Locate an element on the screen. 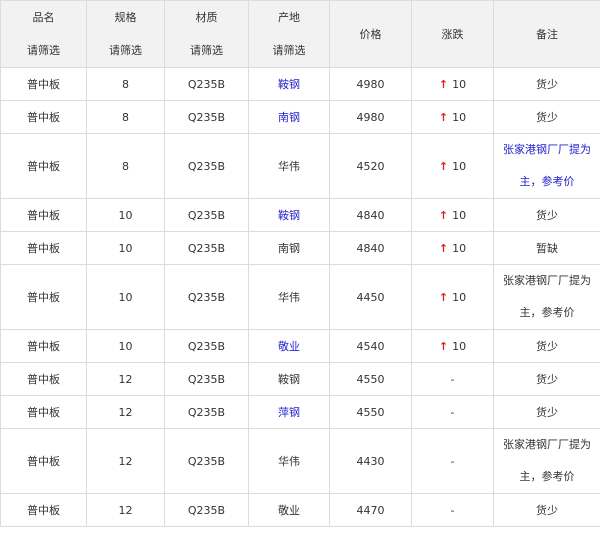 The height and width of the screenshot is (537, 600). cell-remark: 暂缺 is located at coordinates (546, 248).